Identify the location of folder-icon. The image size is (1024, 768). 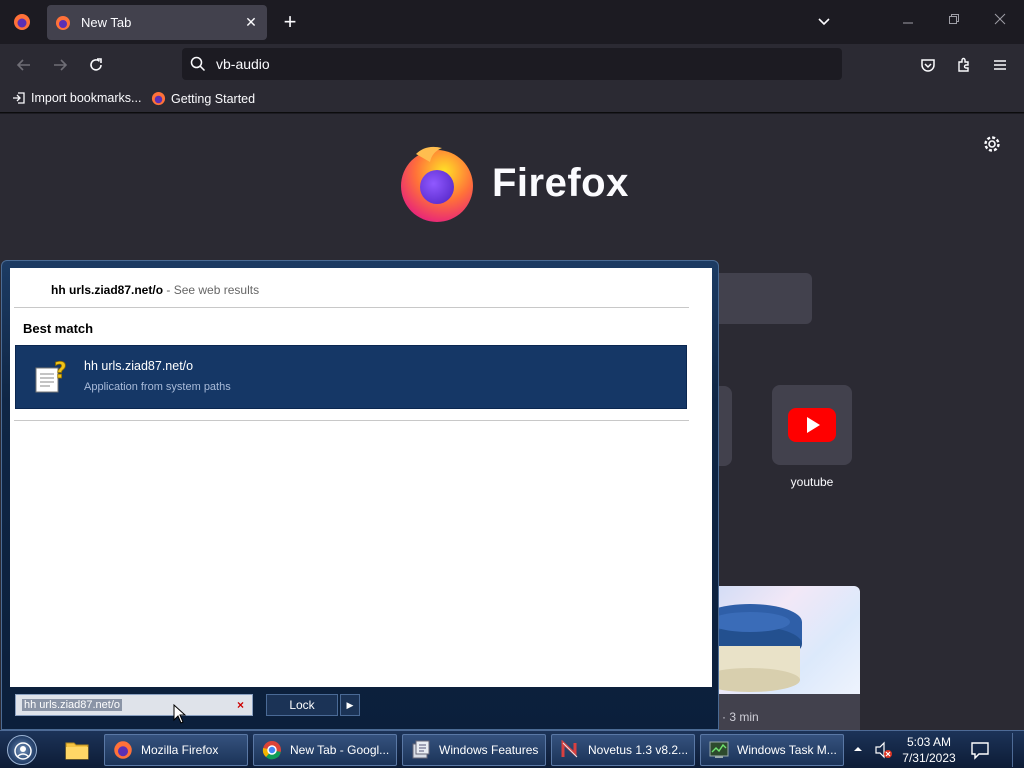
(77, 751).